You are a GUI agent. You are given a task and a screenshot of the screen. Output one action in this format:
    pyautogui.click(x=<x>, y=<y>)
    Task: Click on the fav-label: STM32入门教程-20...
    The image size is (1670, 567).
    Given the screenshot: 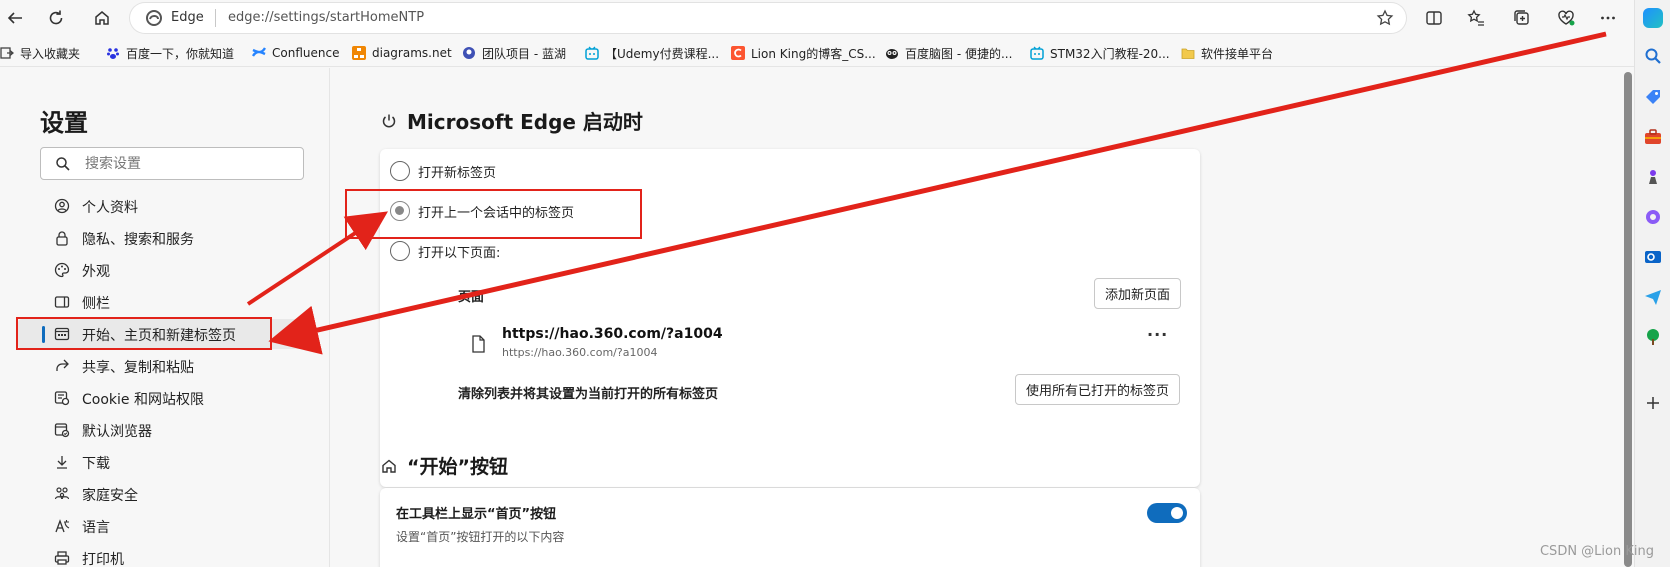 What is the action you would take?
    pyautogui.click(x=1110, y=53)
    